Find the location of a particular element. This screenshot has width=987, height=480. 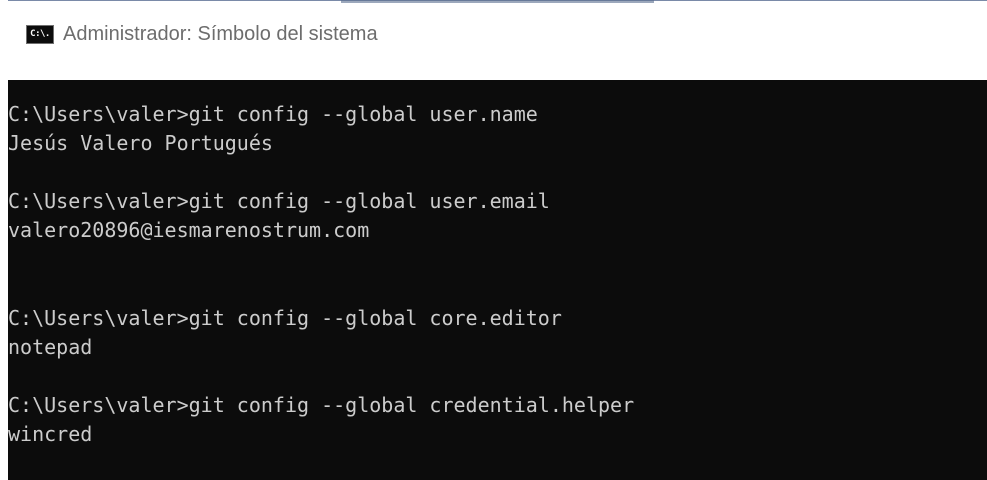

console-line: Jesús Valero Portugués is located at coordinates (140, 143).